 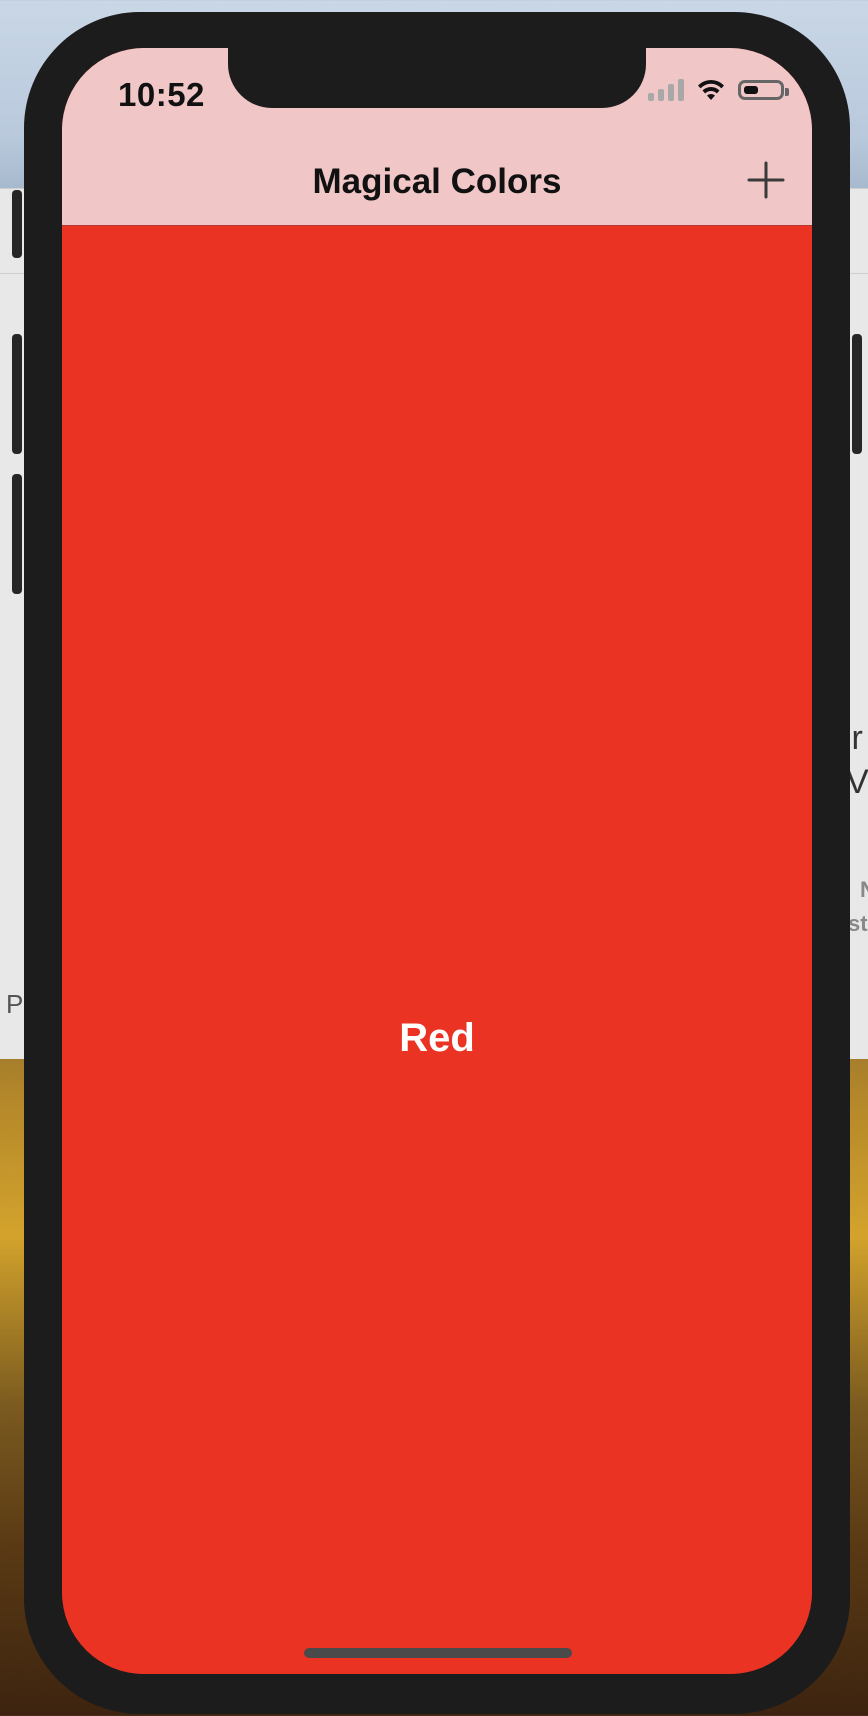 I want to click on status-time: 10:52, so click(x=161, y=94).